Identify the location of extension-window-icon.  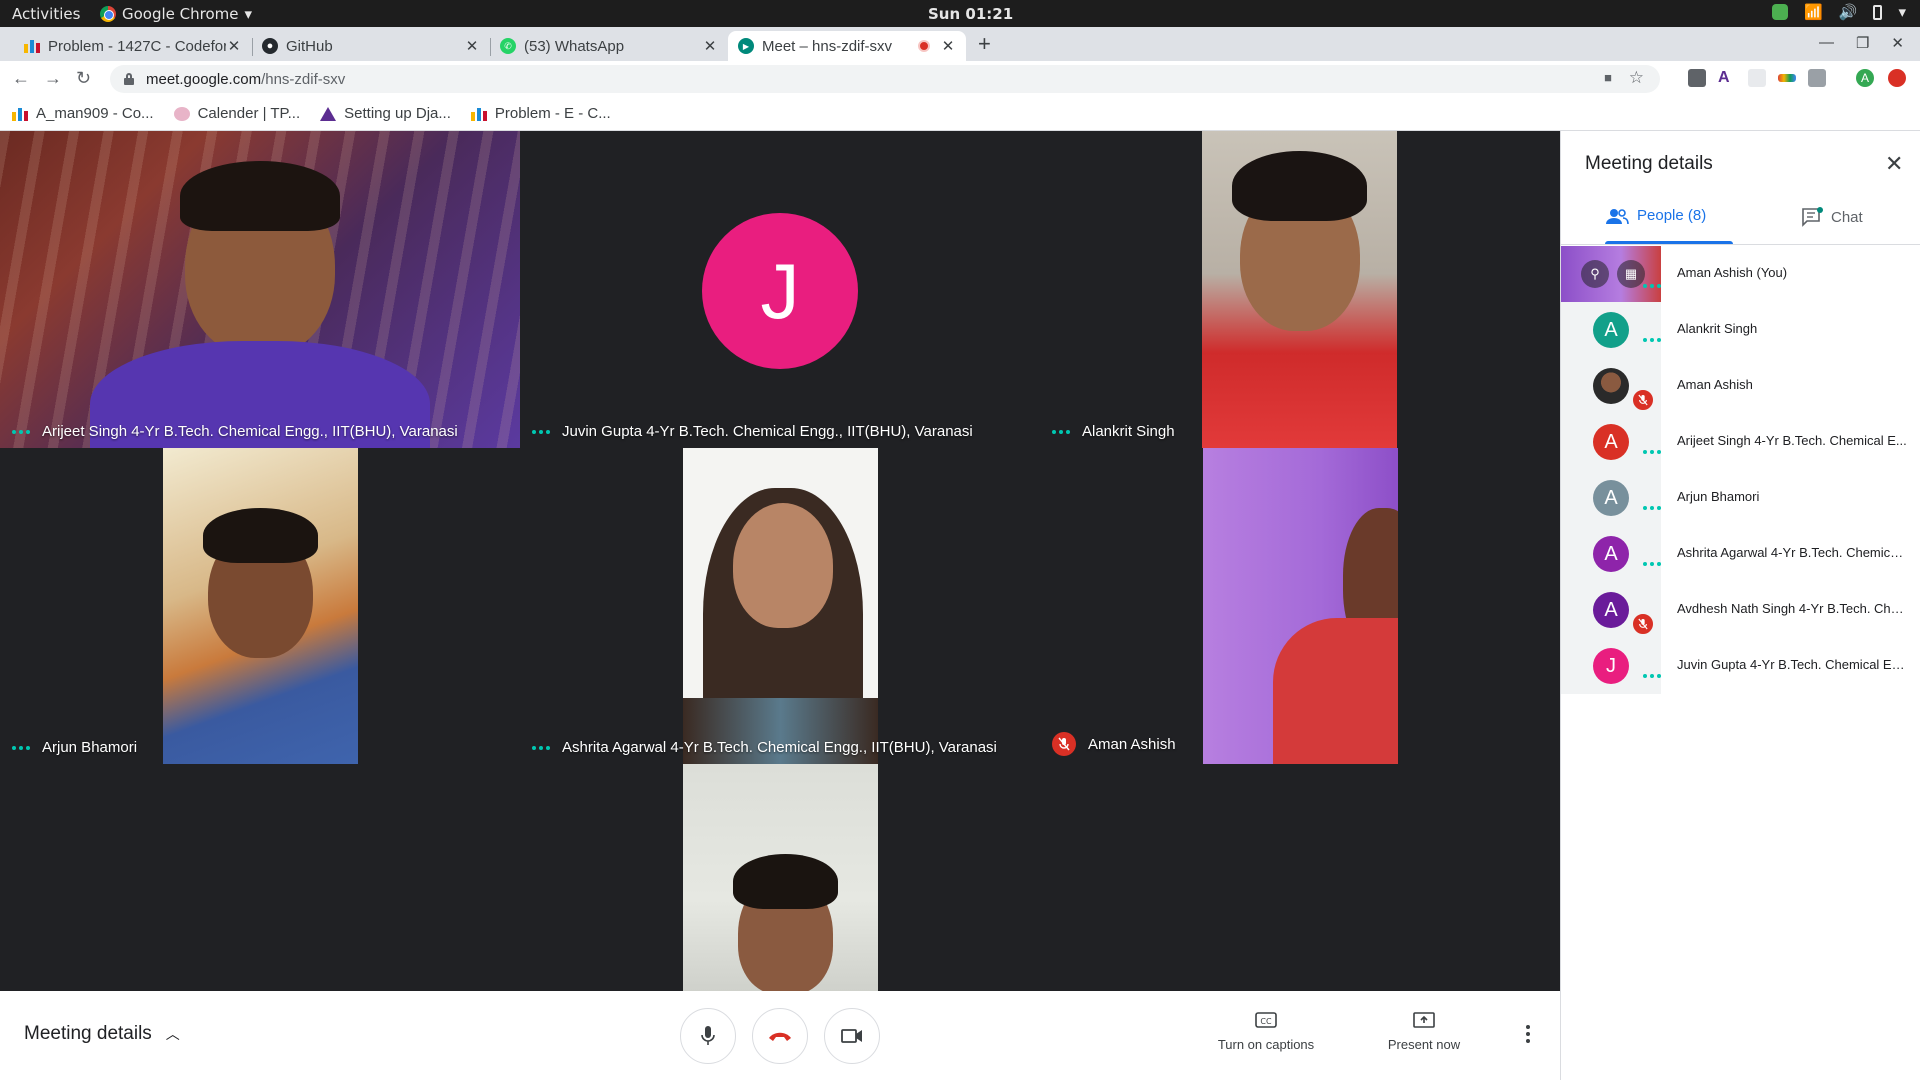
(1817, 78).